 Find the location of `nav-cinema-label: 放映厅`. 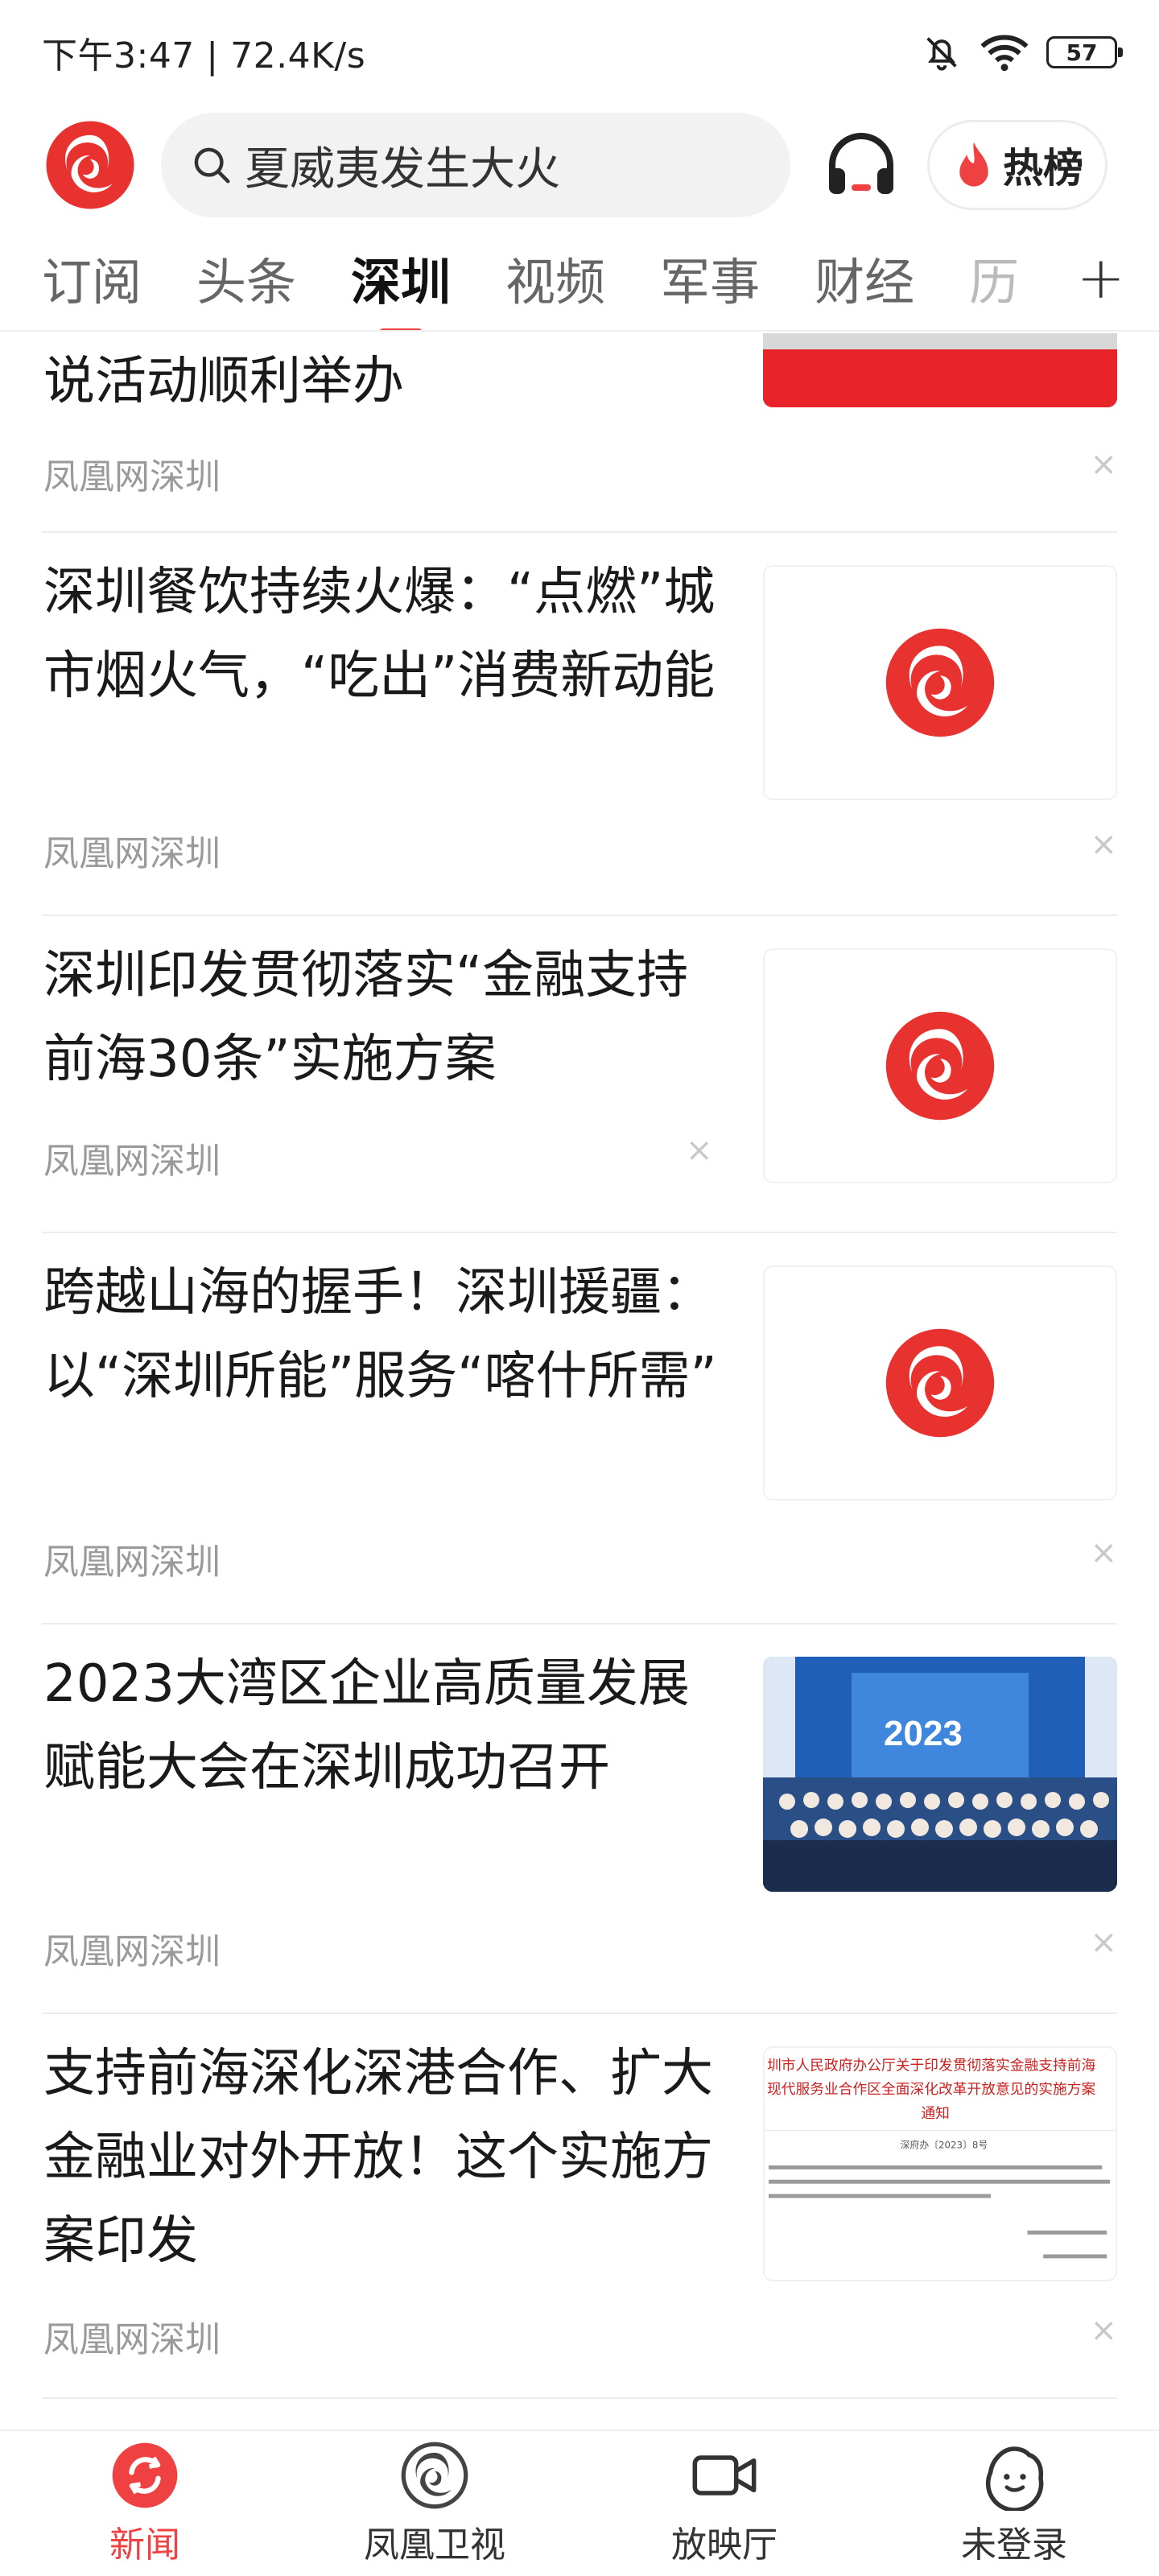

nav-cinema-label: 放映厅 is located at coordinates (724, 2545).